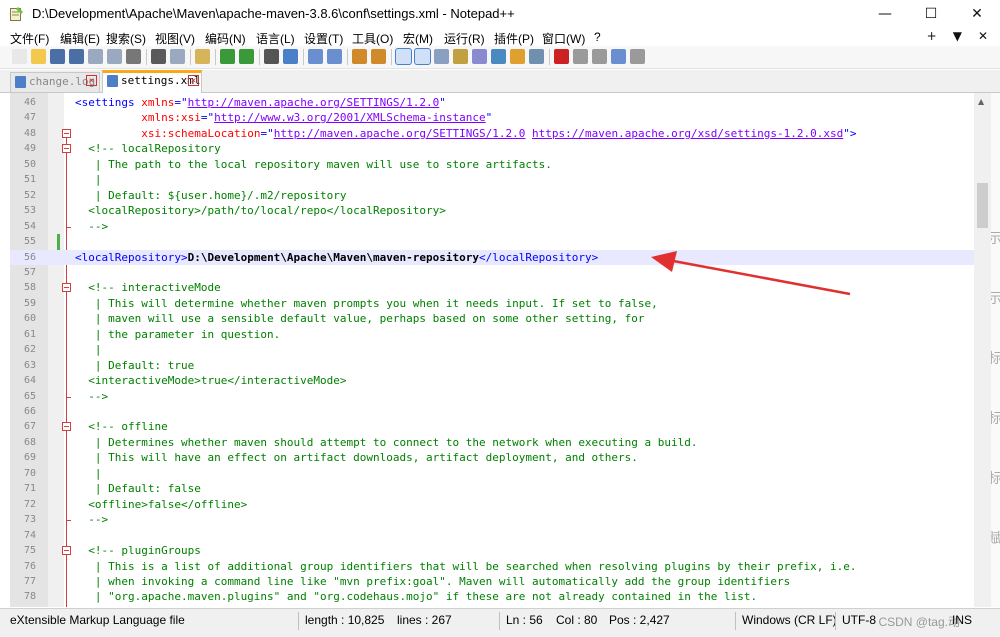  What do you see at coordinates (492, 488) in the screenshot?
I see `code-line: 71 | Default: false` at bounding box center [492, 488].